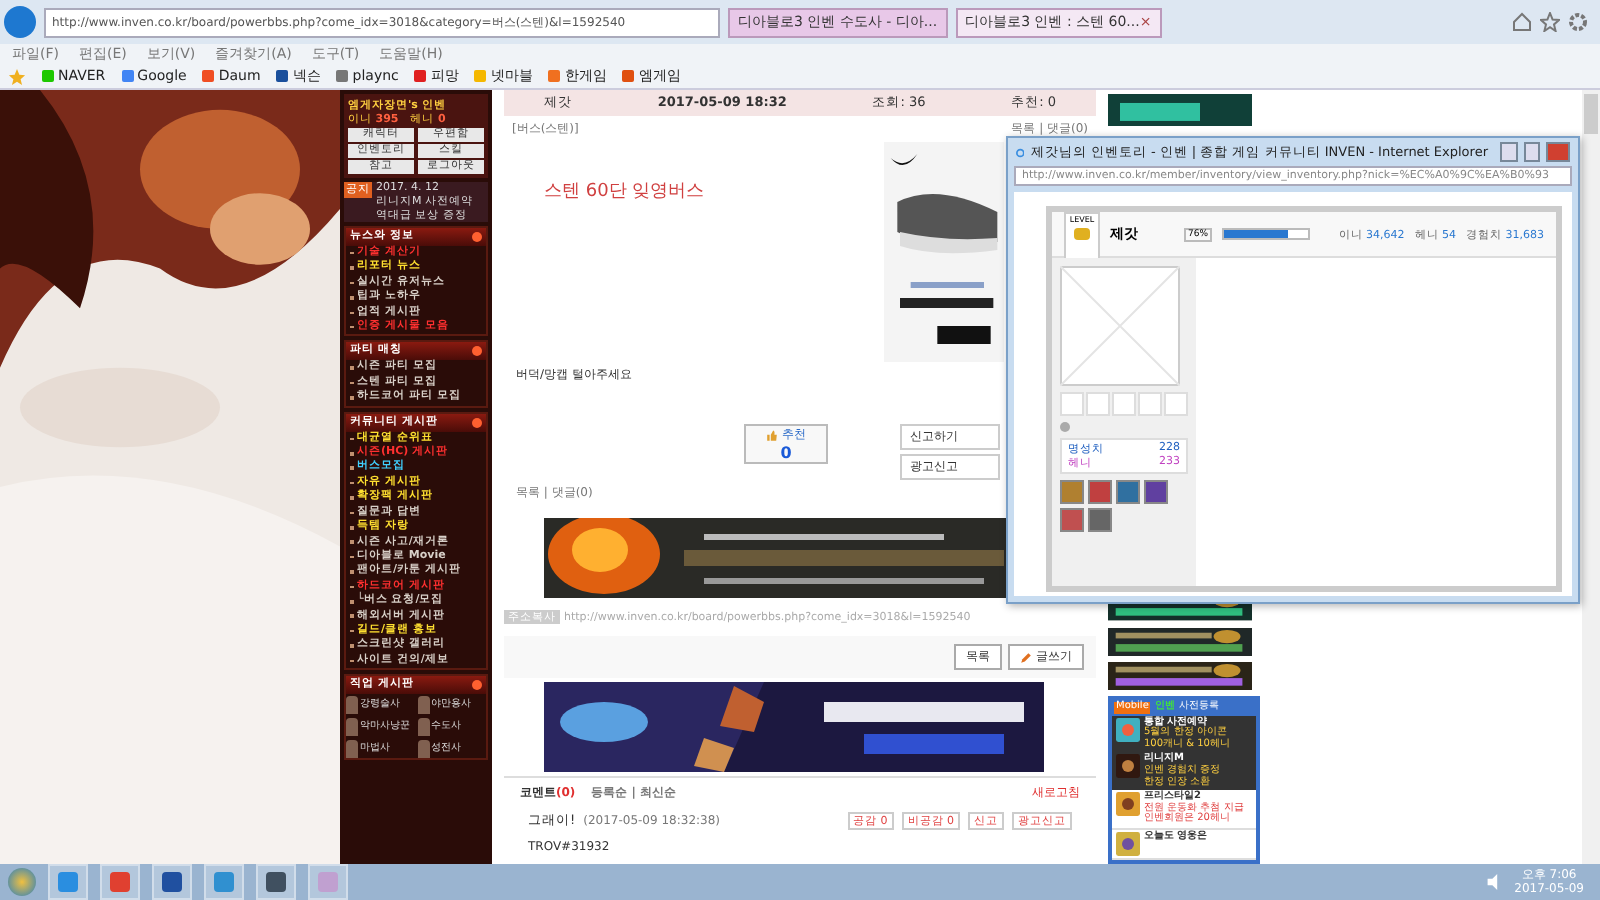 Image resolution: width=1600 pixels, height=900 pixels. What do you see at coordinates (1532, 152) in the screenshot?
I see `maximize-button` at bounding box center [1532, 152].